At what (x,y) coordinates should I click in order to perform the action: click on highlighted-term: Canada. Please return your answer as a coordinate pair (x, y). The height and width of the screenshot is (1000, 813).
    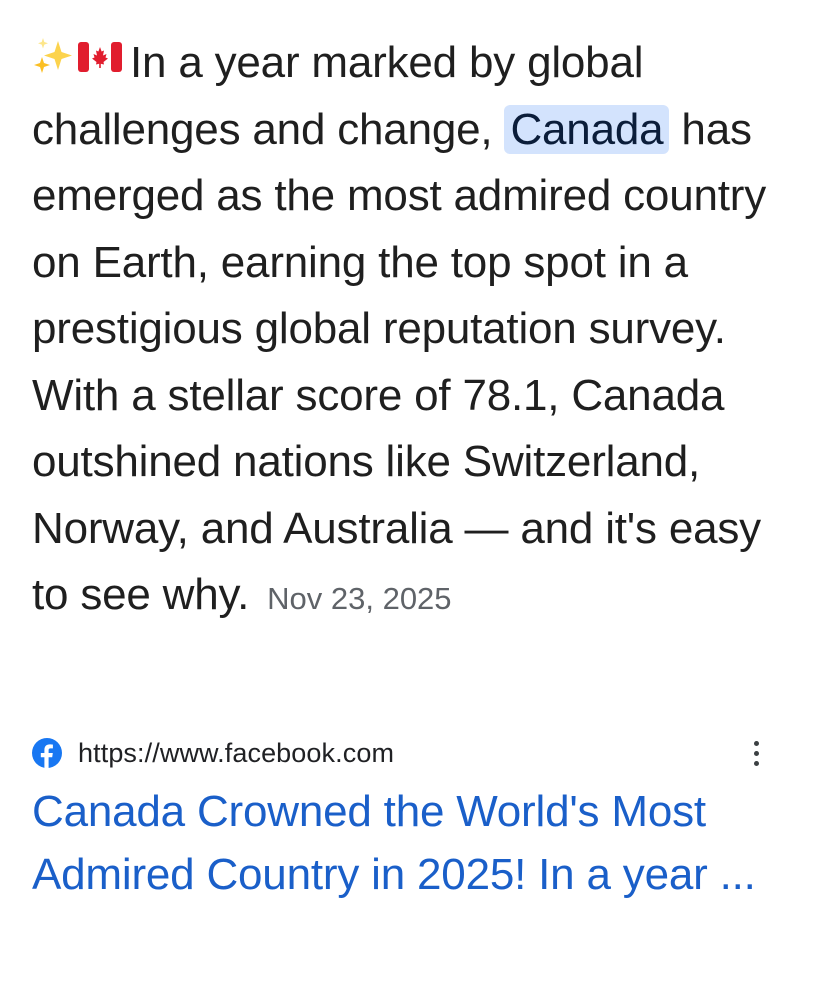
    Looking at the image, I should click on (587, 129).